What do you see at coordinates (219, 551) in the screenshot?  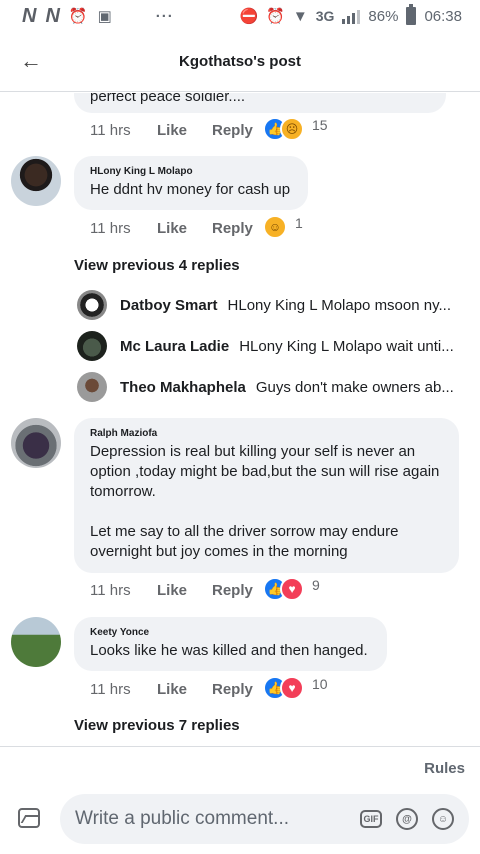 I see `comment-text-line: overnight but joy comes in the morning` at bounding box center [219, 551].